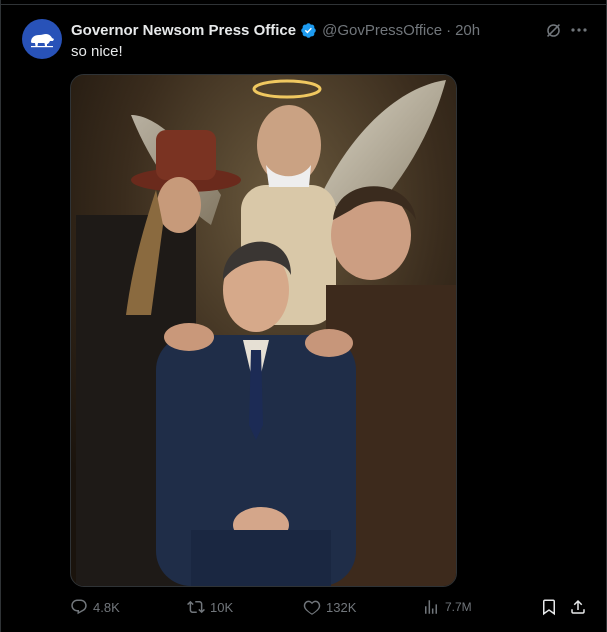 This screenshot has width=607, height=632. What do you see at coordinates (79, 607) in the screenshot?
I see `reply-icon` at bounding box center [79, 607].